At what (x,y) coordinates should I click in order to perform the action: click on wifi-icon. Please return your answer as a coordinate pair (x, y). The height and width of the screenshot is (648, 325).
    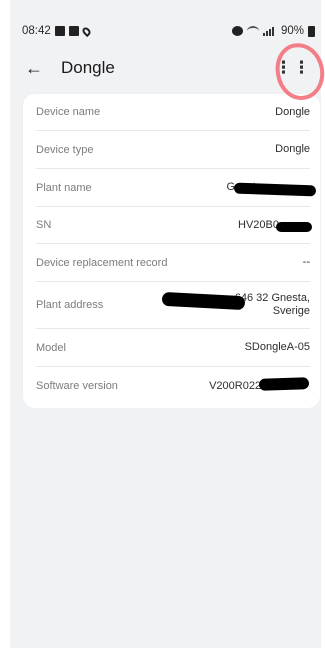
    Looking at the image, I should click on (252, 31).